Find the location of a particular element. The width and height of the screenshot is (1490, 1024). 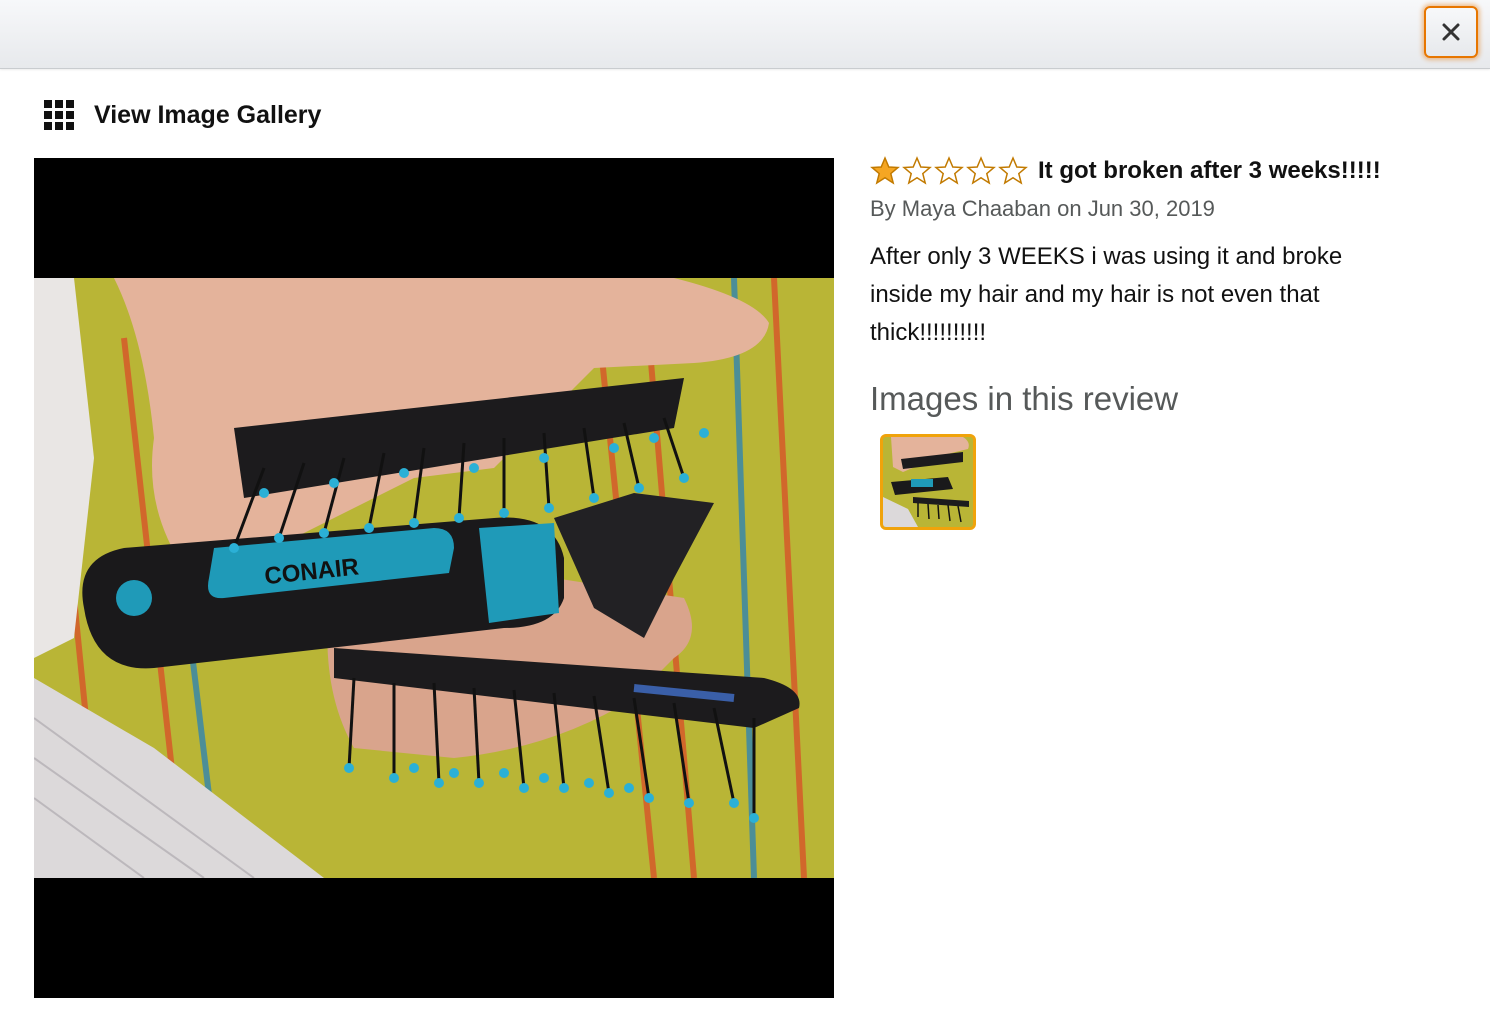

view-image-gallery-link: View Image Gallery is located at coordinates (182, 115).